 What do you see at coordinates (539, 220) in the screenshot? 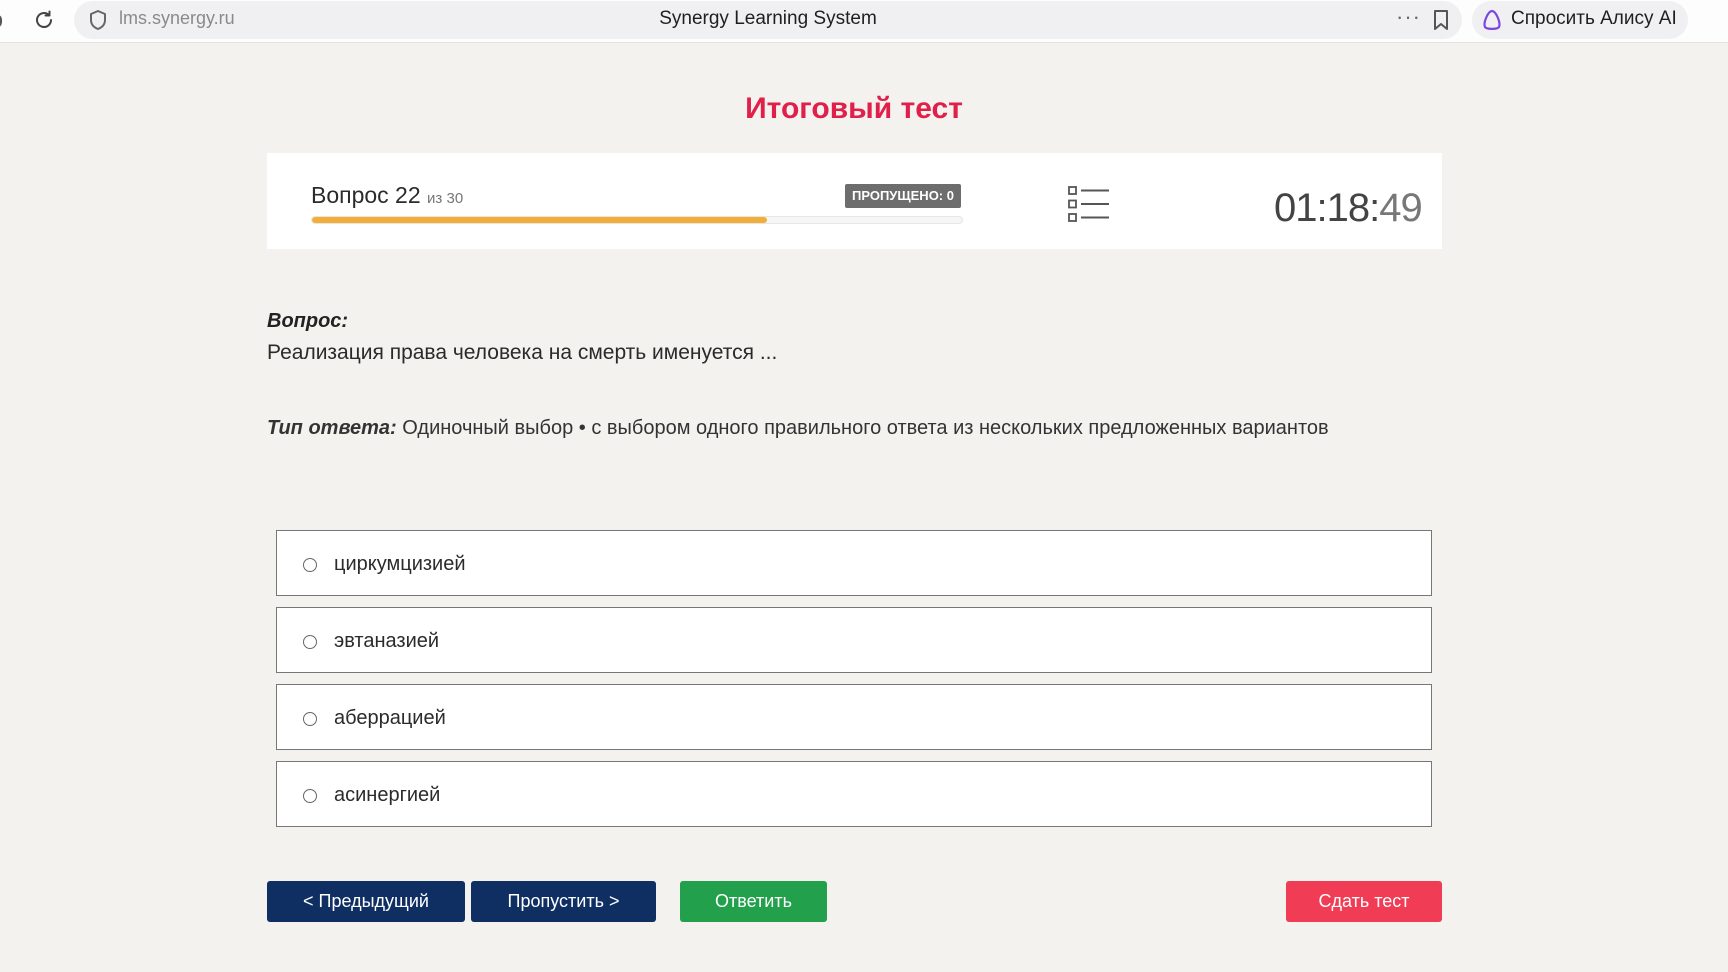
I see `progress-fill` at bounding box center [539, 220].